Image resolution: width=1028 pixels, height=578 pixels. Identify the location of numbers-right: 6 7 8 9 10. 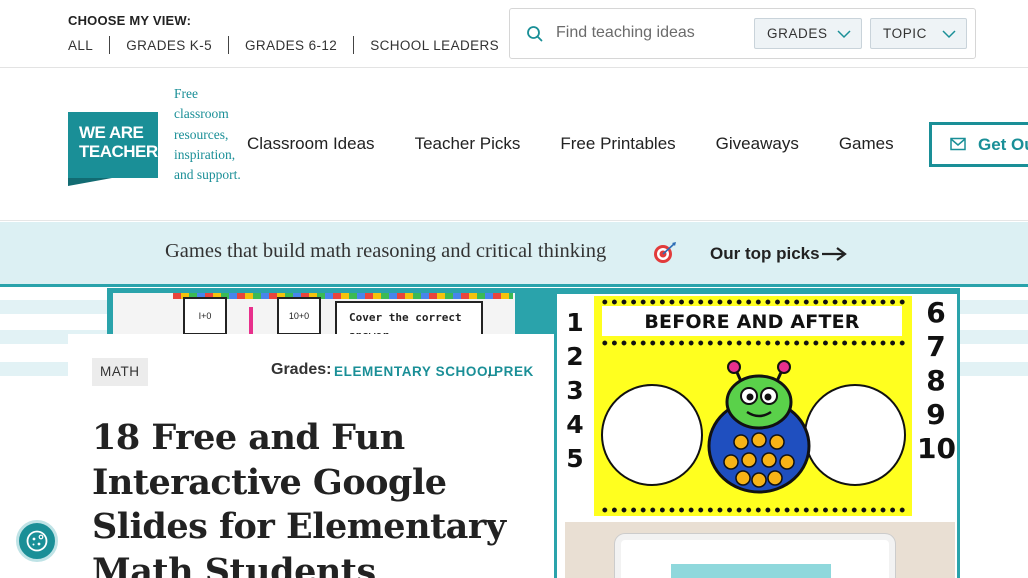
(936, 381).